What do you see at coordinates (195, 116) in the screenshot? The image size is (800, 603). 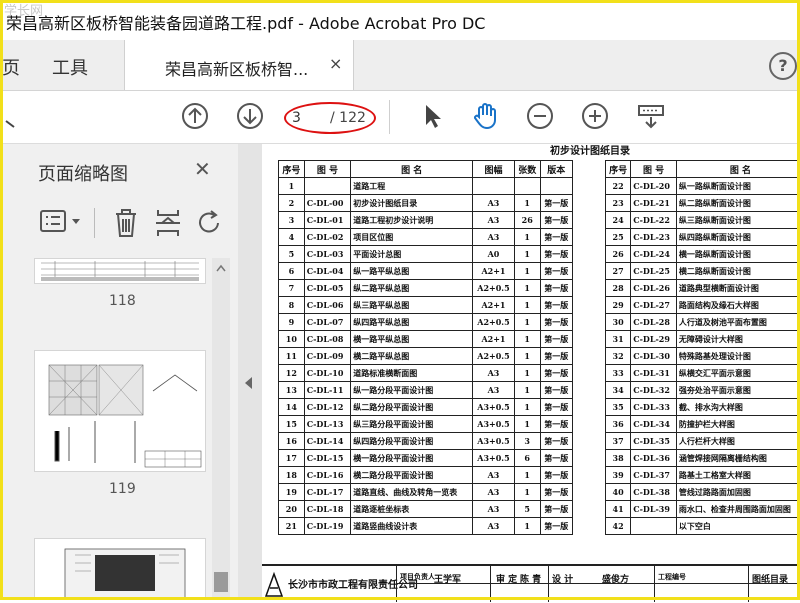 I see `prev-page-icon` at bounding box center [195, 116].